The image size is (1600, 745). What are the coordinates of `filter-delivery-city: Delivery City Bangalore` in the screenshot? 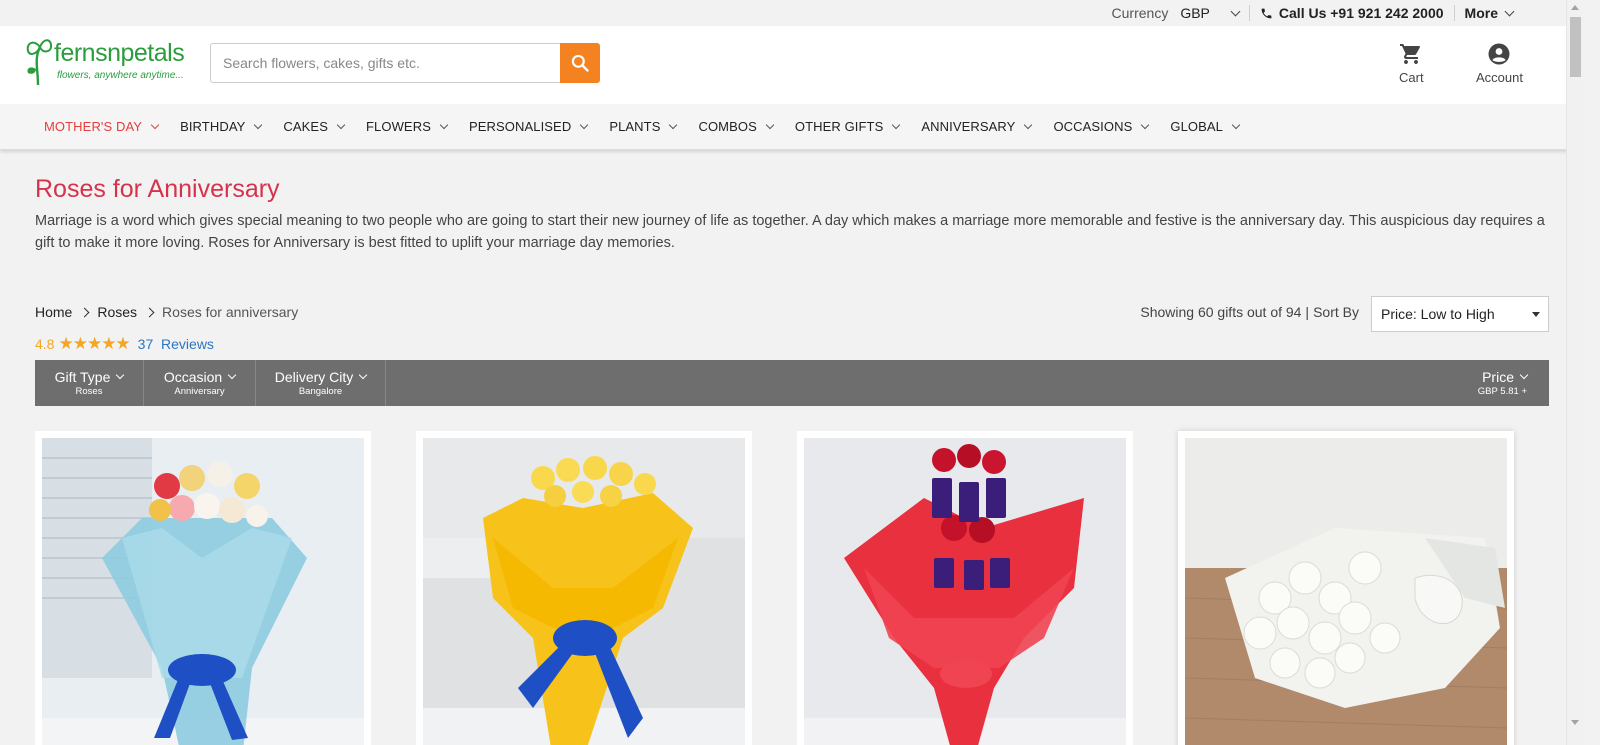 It's located at (321, 383).